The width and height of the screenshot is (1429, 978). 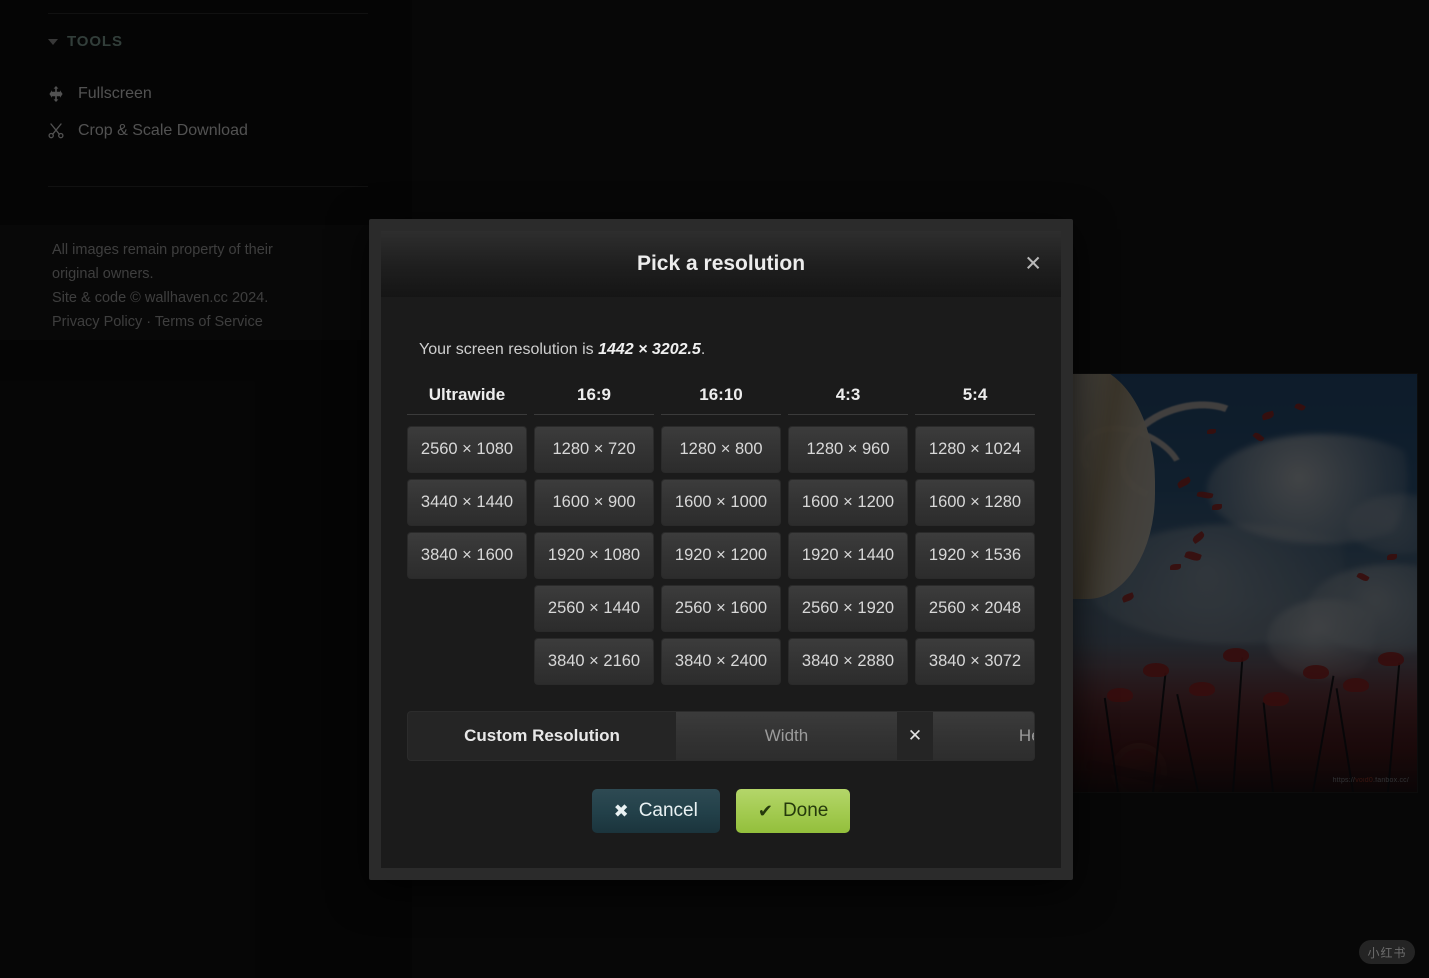 I want to click on resolution-option: 2560 × 1440, so click(x=594, y=608).